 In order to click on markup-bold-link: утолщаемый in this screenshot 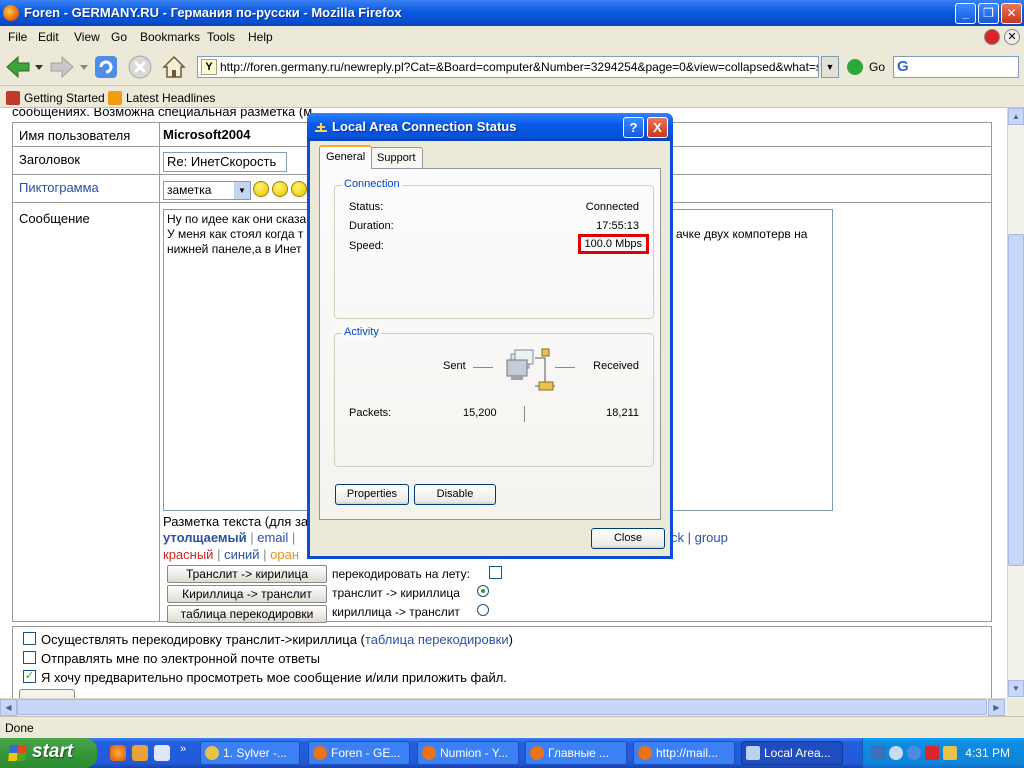, I will do `click(205, 537)`.